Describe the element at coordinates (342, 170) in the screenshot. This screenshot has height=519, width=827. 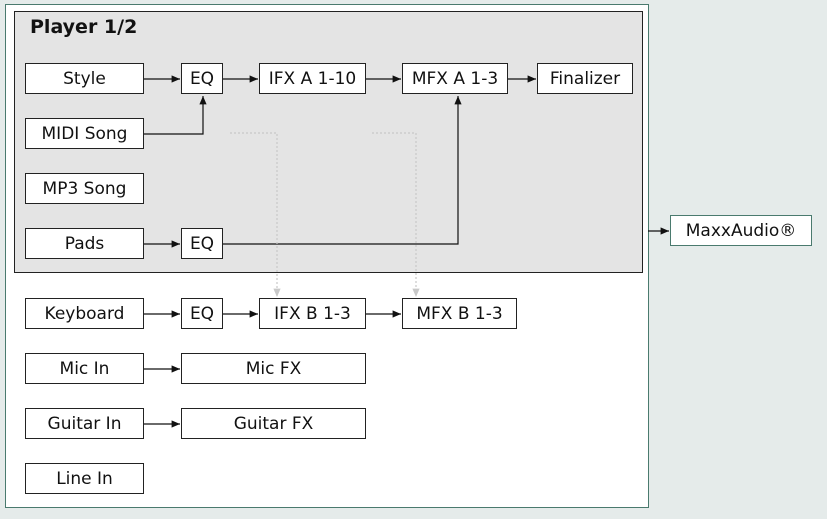
I see `arrow-padseq-mfxa` at that location.